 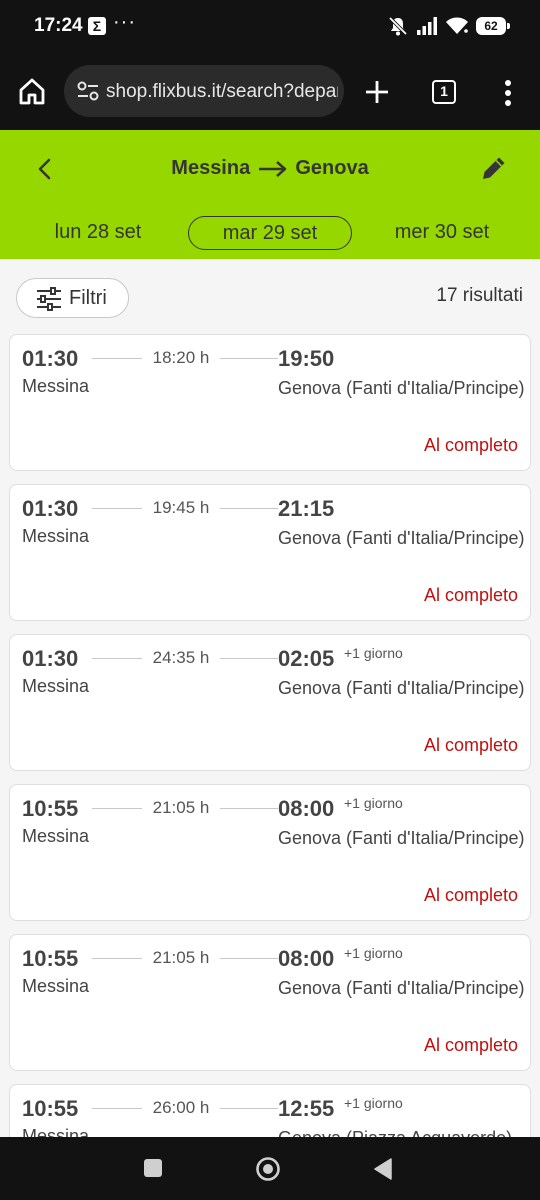 What do you see at coordinates (270, 233) in the screenshot?
I see `date-tab-selected: mar 29 set` at bounding box center [270, 233].